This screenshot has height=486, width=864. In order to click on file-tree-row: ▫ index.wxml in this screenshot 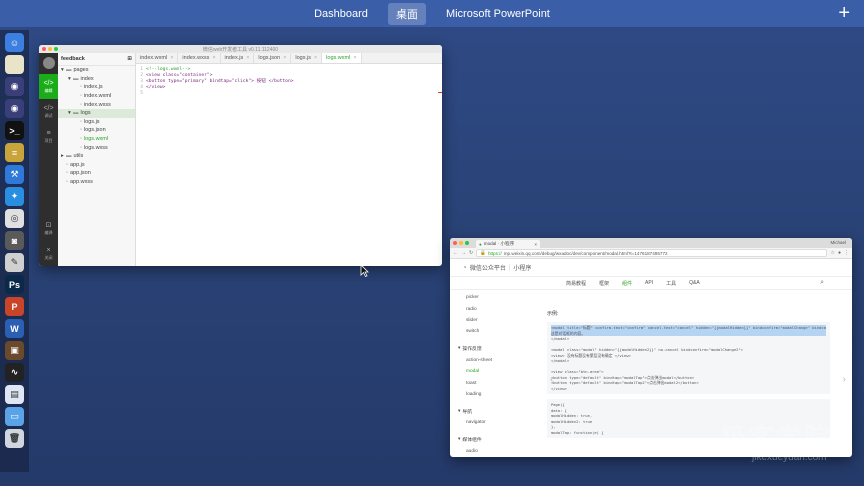, I will do `click(96, 96)`.